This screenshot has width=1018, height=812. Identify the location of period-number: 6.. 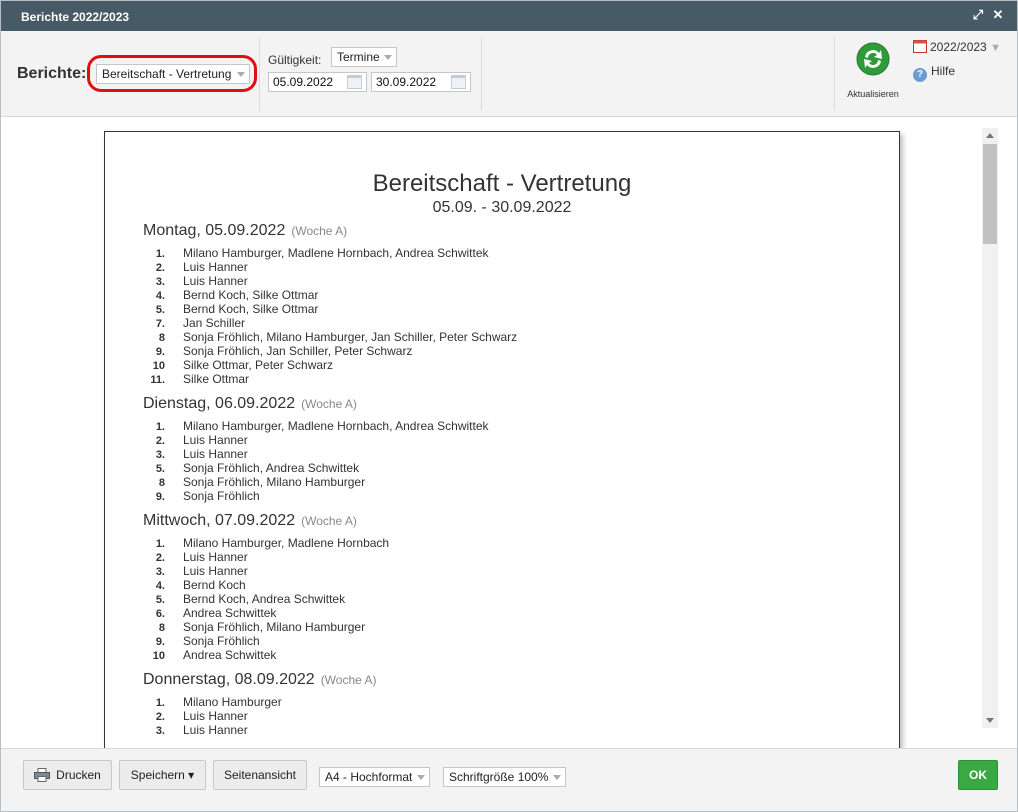
(160, 614).